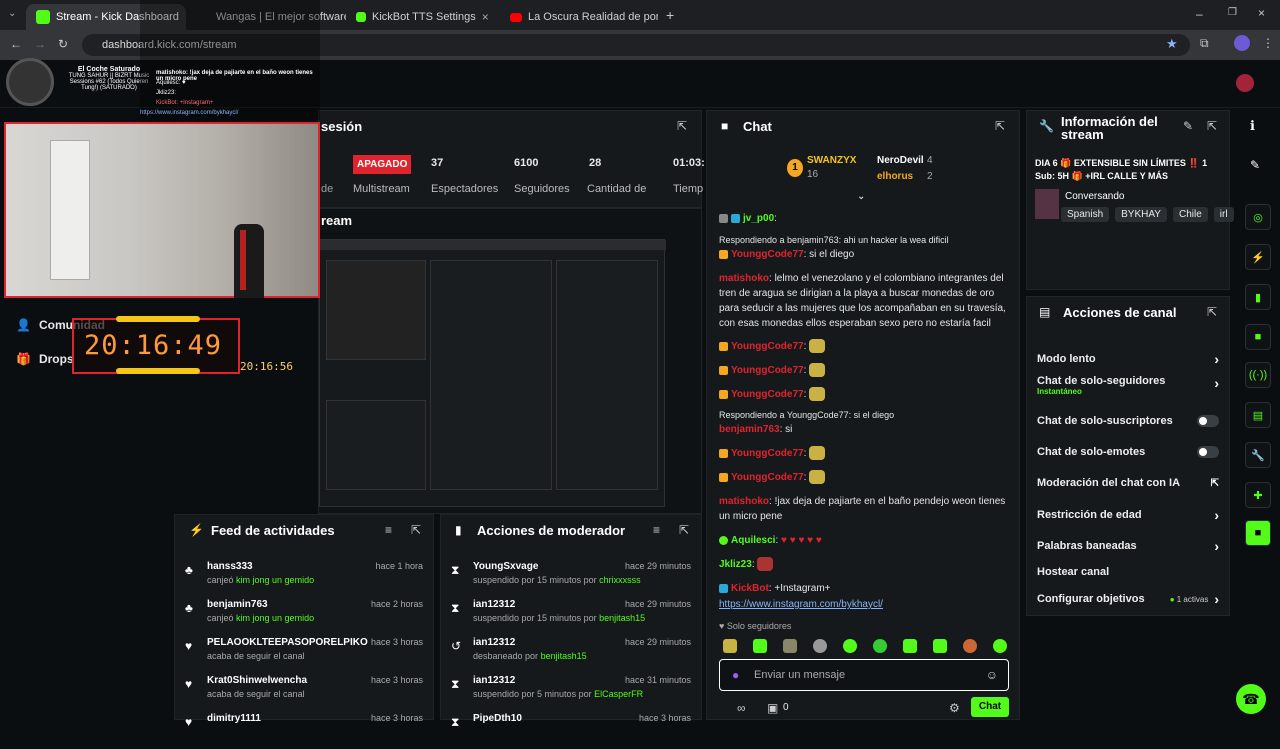 The image size is (1280, 749). I want to click on followers-only-row: Chat de solo-seguidores Instantáneo ›, so click(1128, 390).